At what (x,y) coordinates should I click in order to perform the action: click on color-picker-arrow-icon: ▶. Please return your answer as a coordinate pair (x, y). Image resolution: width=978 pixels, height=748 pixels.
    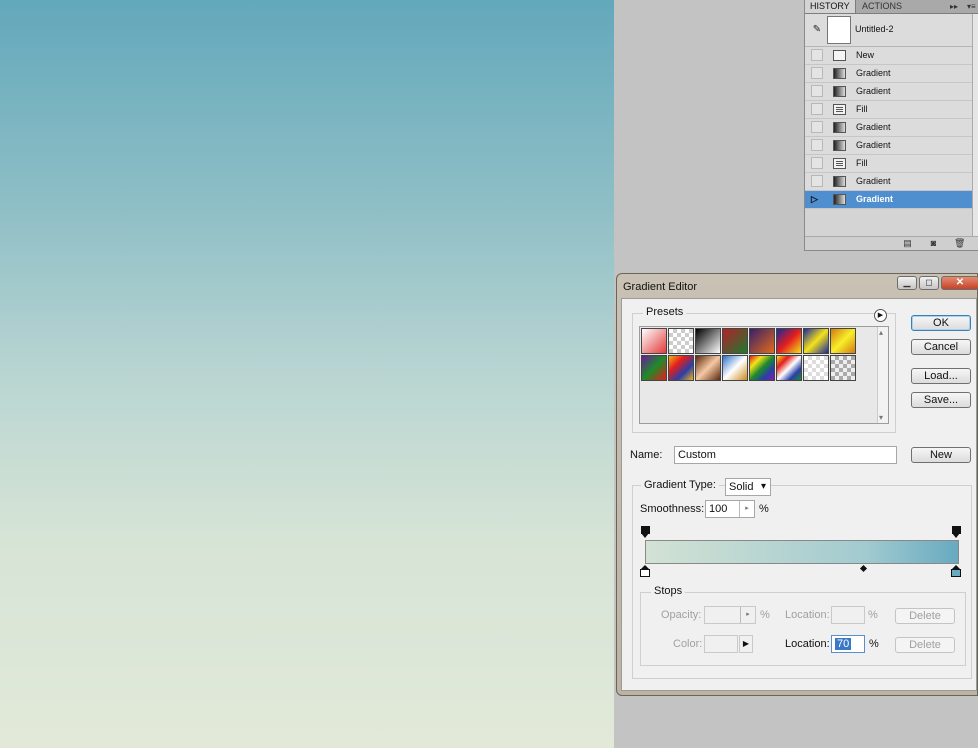
    Looking at the image, I should click on (746, 644).